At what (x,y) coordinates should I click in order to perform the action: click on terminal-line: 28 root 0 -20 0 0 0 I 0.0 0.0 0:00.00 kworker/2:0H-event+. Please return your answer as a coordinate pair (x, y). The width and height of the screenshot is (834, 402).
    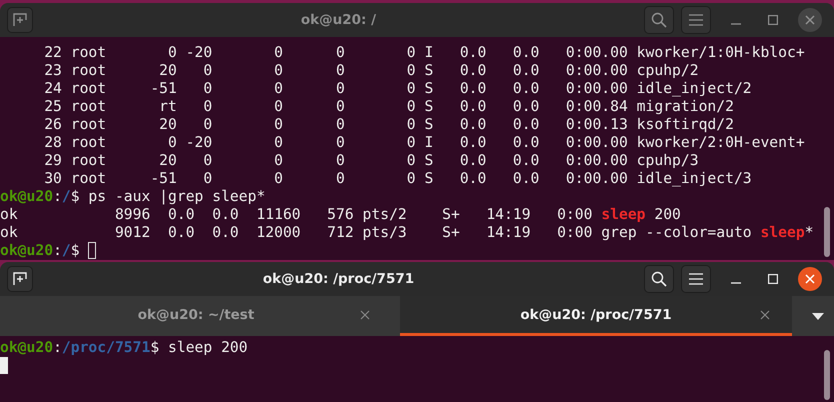
    Looking at the image, I should click on (424, 143).